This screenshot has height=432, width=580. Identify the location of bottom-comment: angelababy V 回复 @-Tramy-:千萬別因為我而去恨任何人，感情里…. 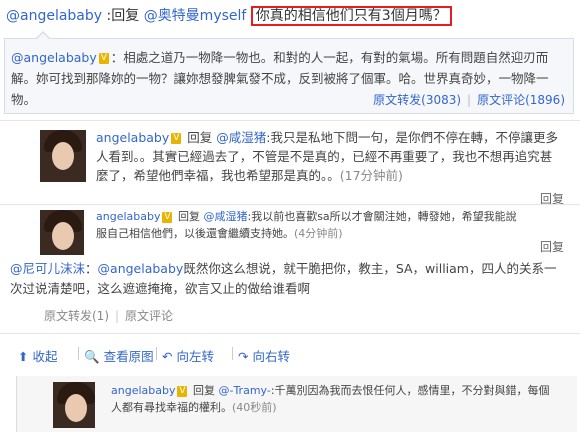
(296, 404).